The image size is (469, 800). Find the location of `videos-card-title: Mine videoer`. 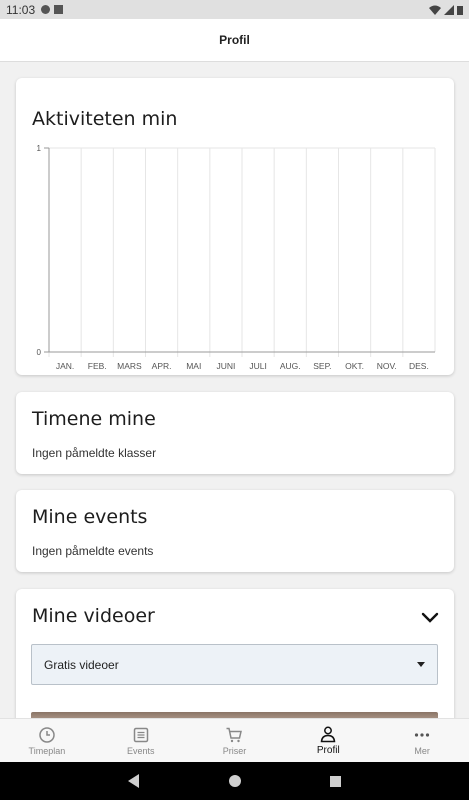

videos-card-title: Mine videoer is located at coordinates (93, 616).